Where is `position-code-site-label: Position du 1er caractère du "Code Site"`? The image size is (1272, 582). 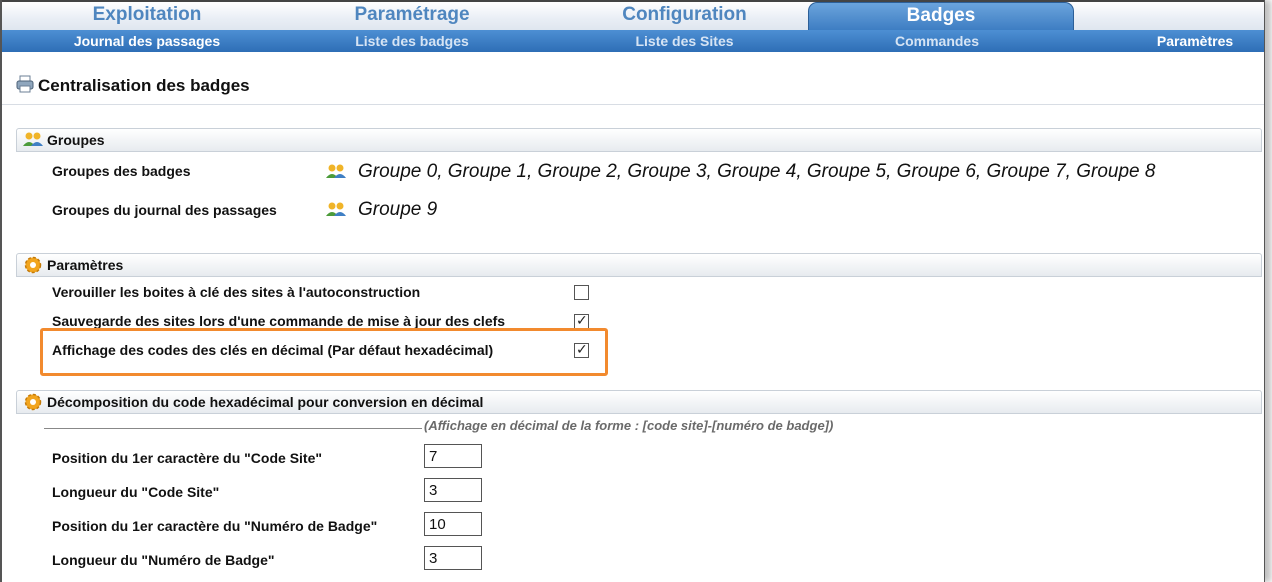
position-code-site-label: Position du 1er caractère du "Code Site" is located at coordinates (187, 458).